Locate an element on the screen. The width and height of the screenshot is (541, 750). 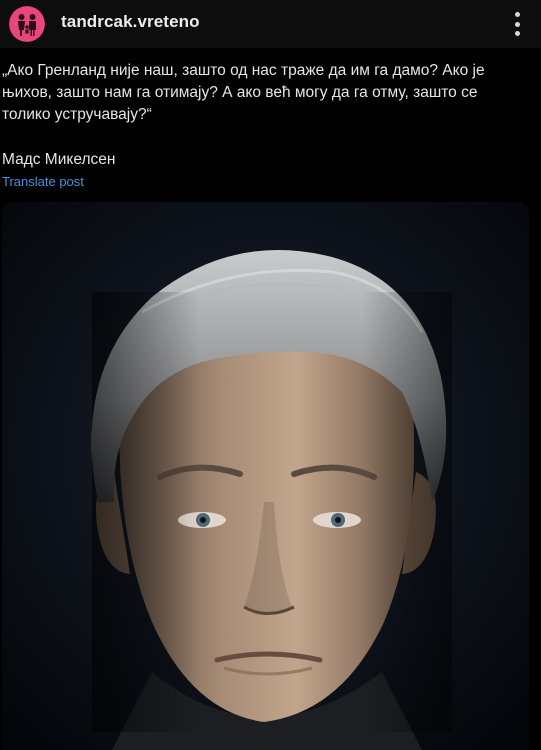
post-header: tandrcak.vreteno is located at coordinates (270, 24).